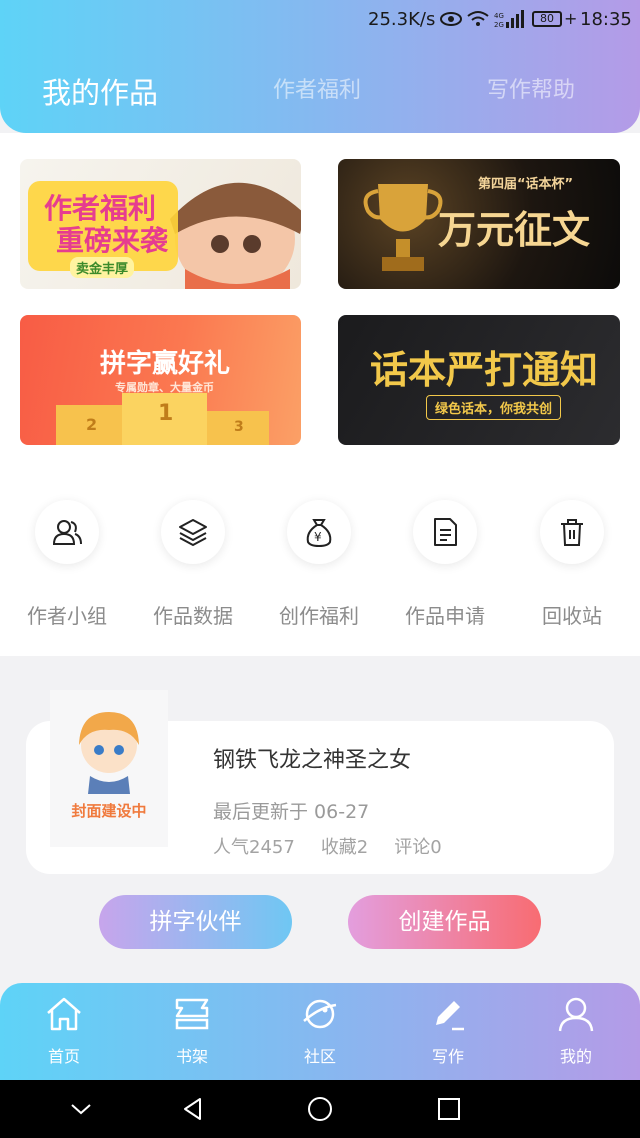 The height and width of the screenshot is (1138, 640). Describe the element at coordinates (320, 1014) in the screenshot. I see `planet-icon` at that location.